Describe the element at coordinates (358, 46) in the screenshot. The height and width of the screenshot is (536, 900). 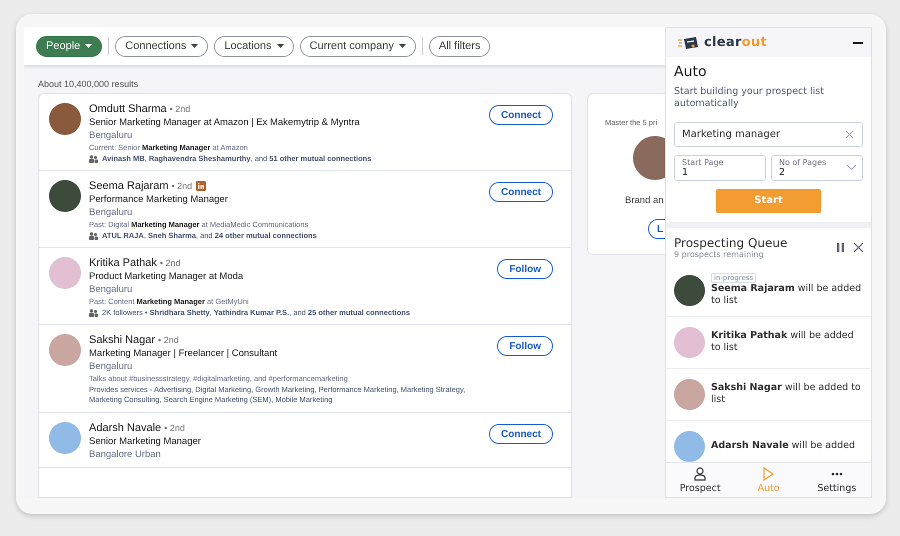
I see `filter-chip: Current company` at that location.